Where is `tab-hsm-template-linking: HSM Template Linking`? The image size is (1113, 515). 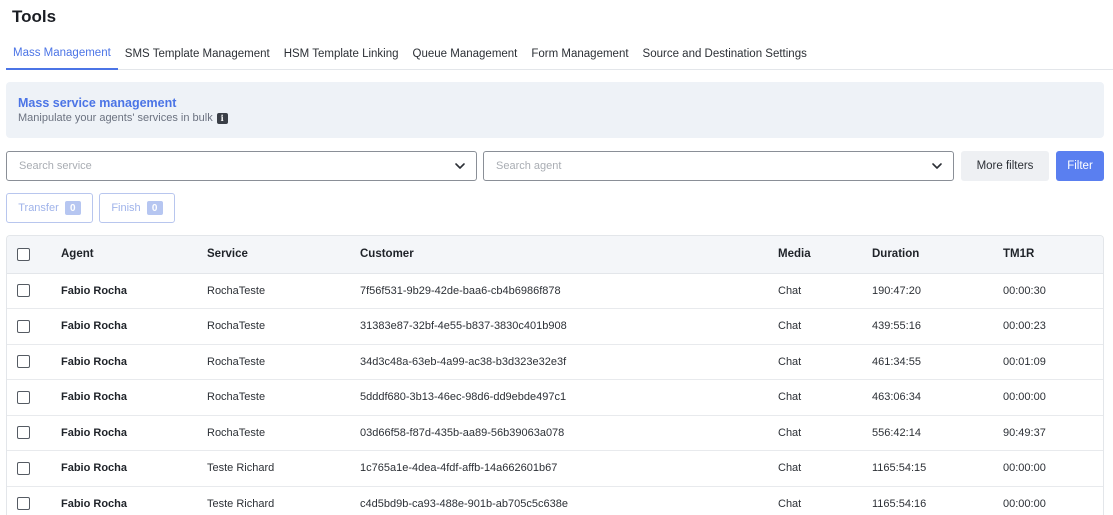
tab-hsm-template-linking: HSM Template Linking is located at coordinates (341, 53).